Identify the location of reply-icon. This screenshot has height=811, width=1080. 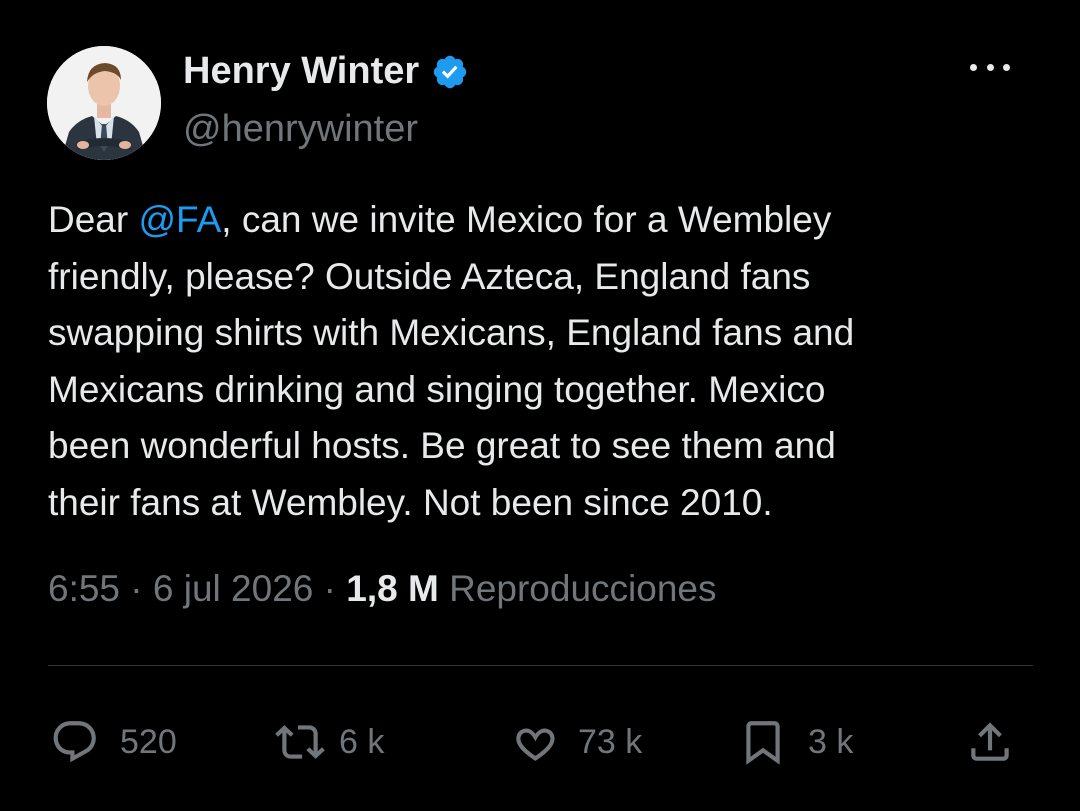
(74, 742).